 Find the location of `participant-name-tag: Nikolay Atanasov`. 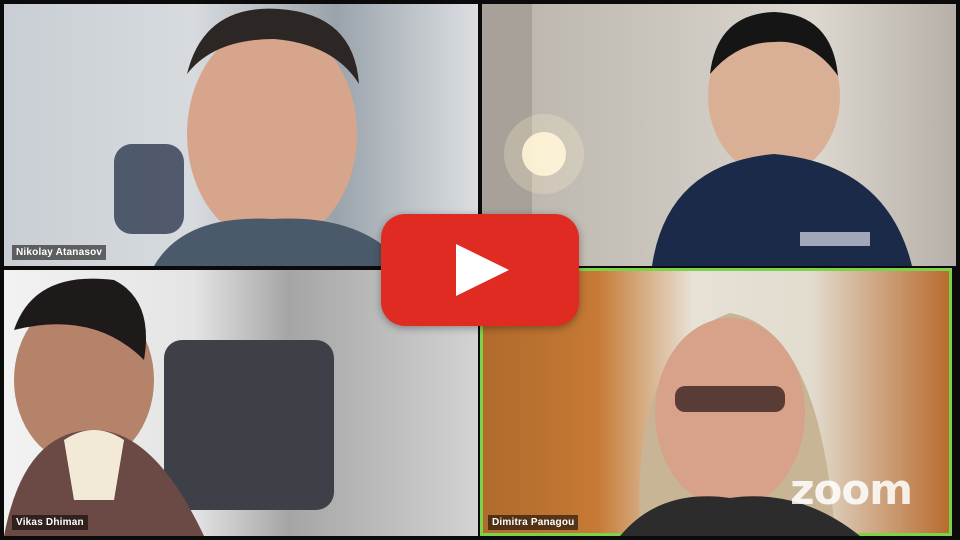

participant-name-tag: Nikolay Atanasov is located at coordinates (59, 252).